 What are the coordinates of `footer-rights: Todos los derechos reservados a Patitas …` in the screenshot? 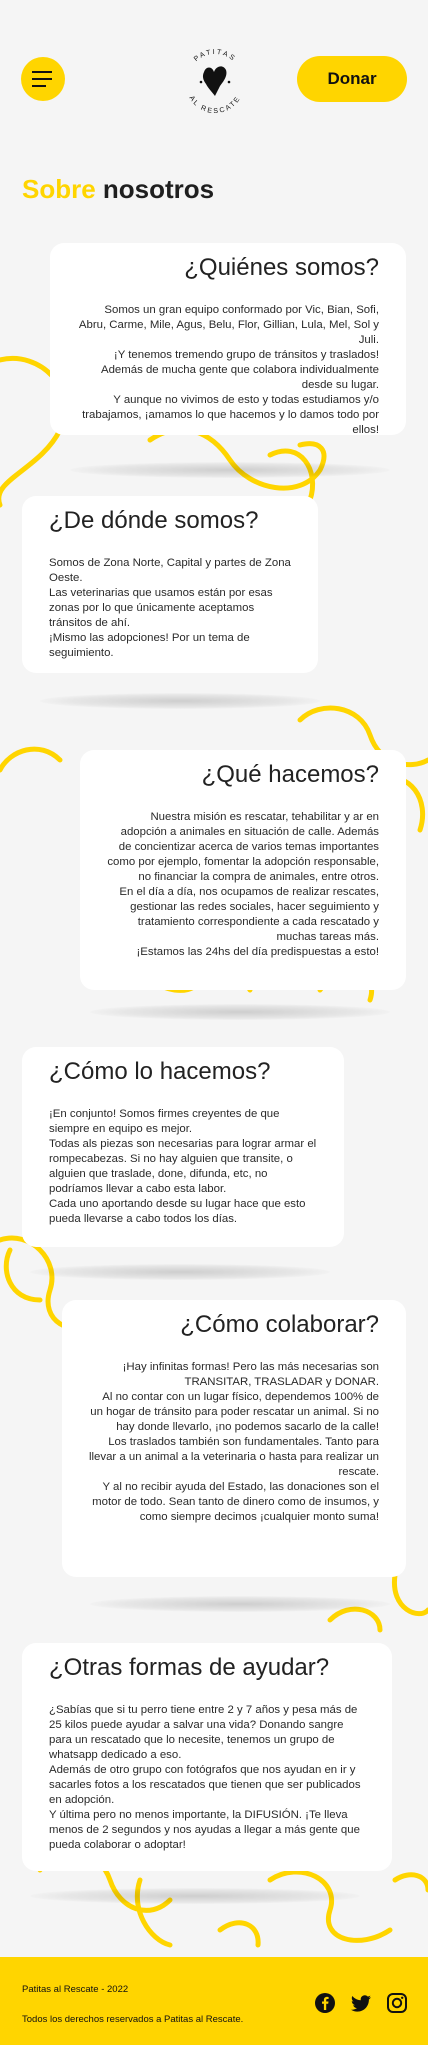 It's located at (133, 2019).